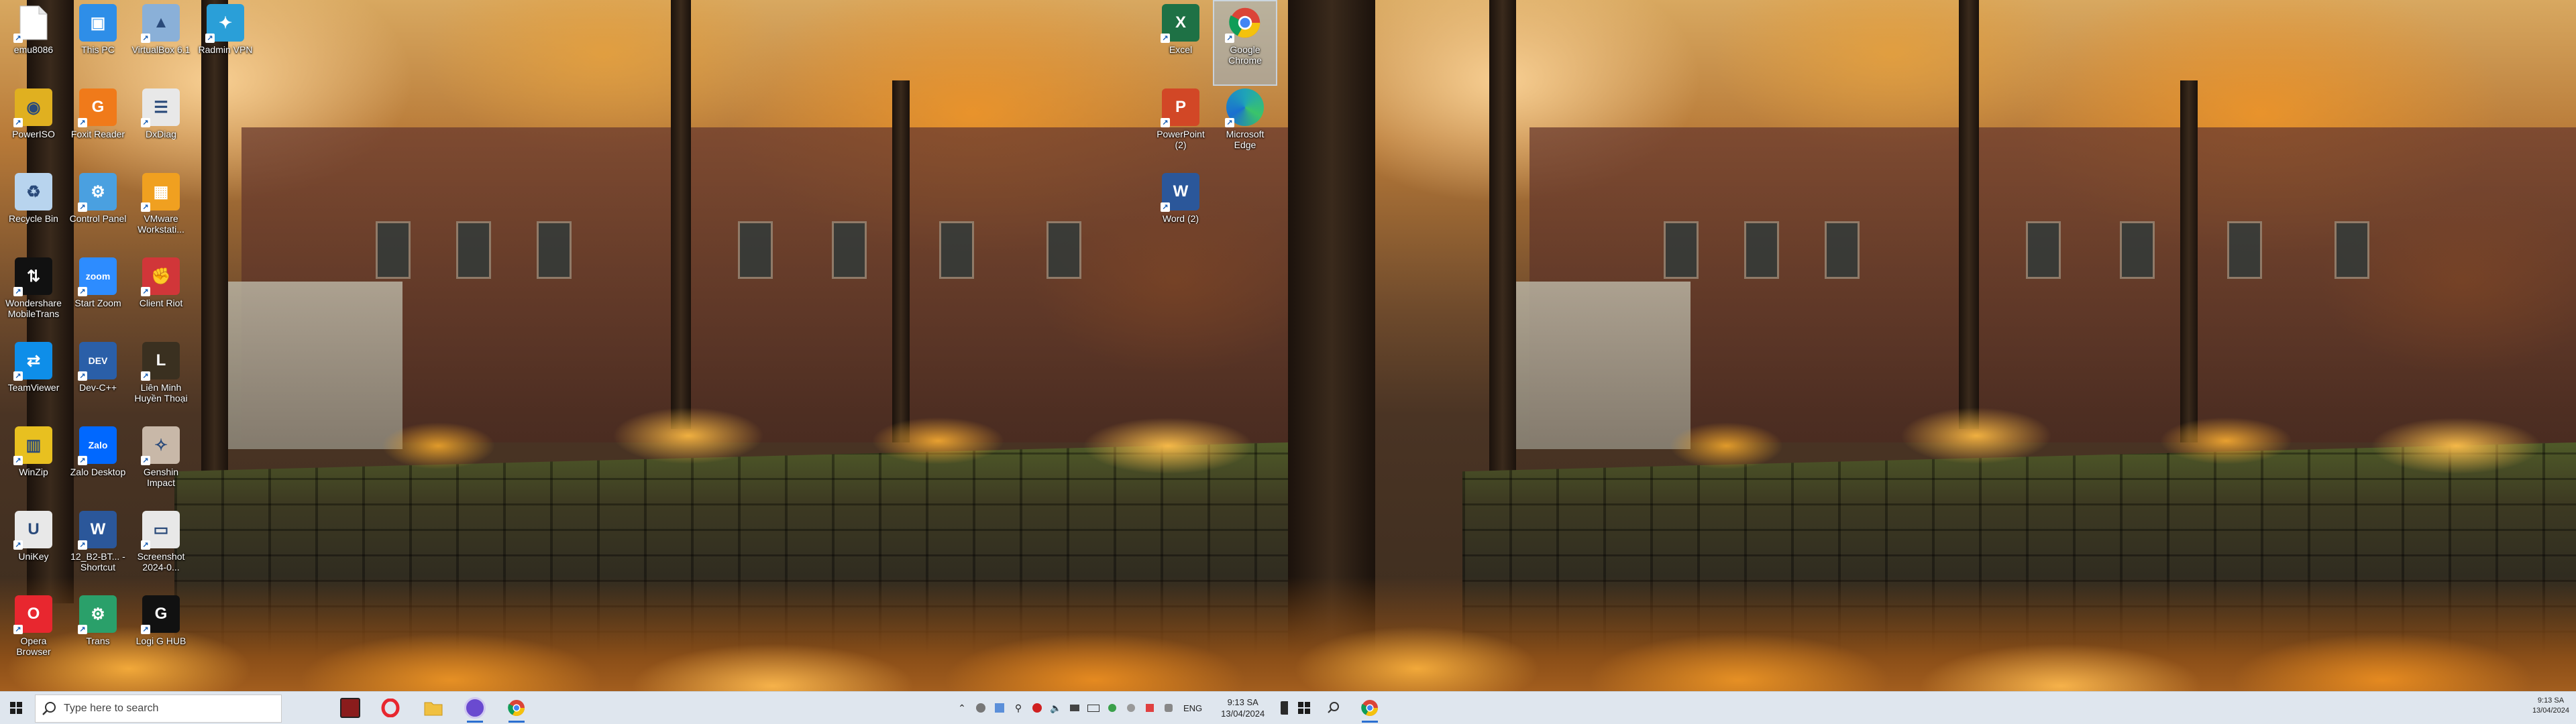 The height and width of the screenshot is (724, 2576). I want to click on desktop-icon-edge: ↗ Microsoft Edge, so click(1245, 127).